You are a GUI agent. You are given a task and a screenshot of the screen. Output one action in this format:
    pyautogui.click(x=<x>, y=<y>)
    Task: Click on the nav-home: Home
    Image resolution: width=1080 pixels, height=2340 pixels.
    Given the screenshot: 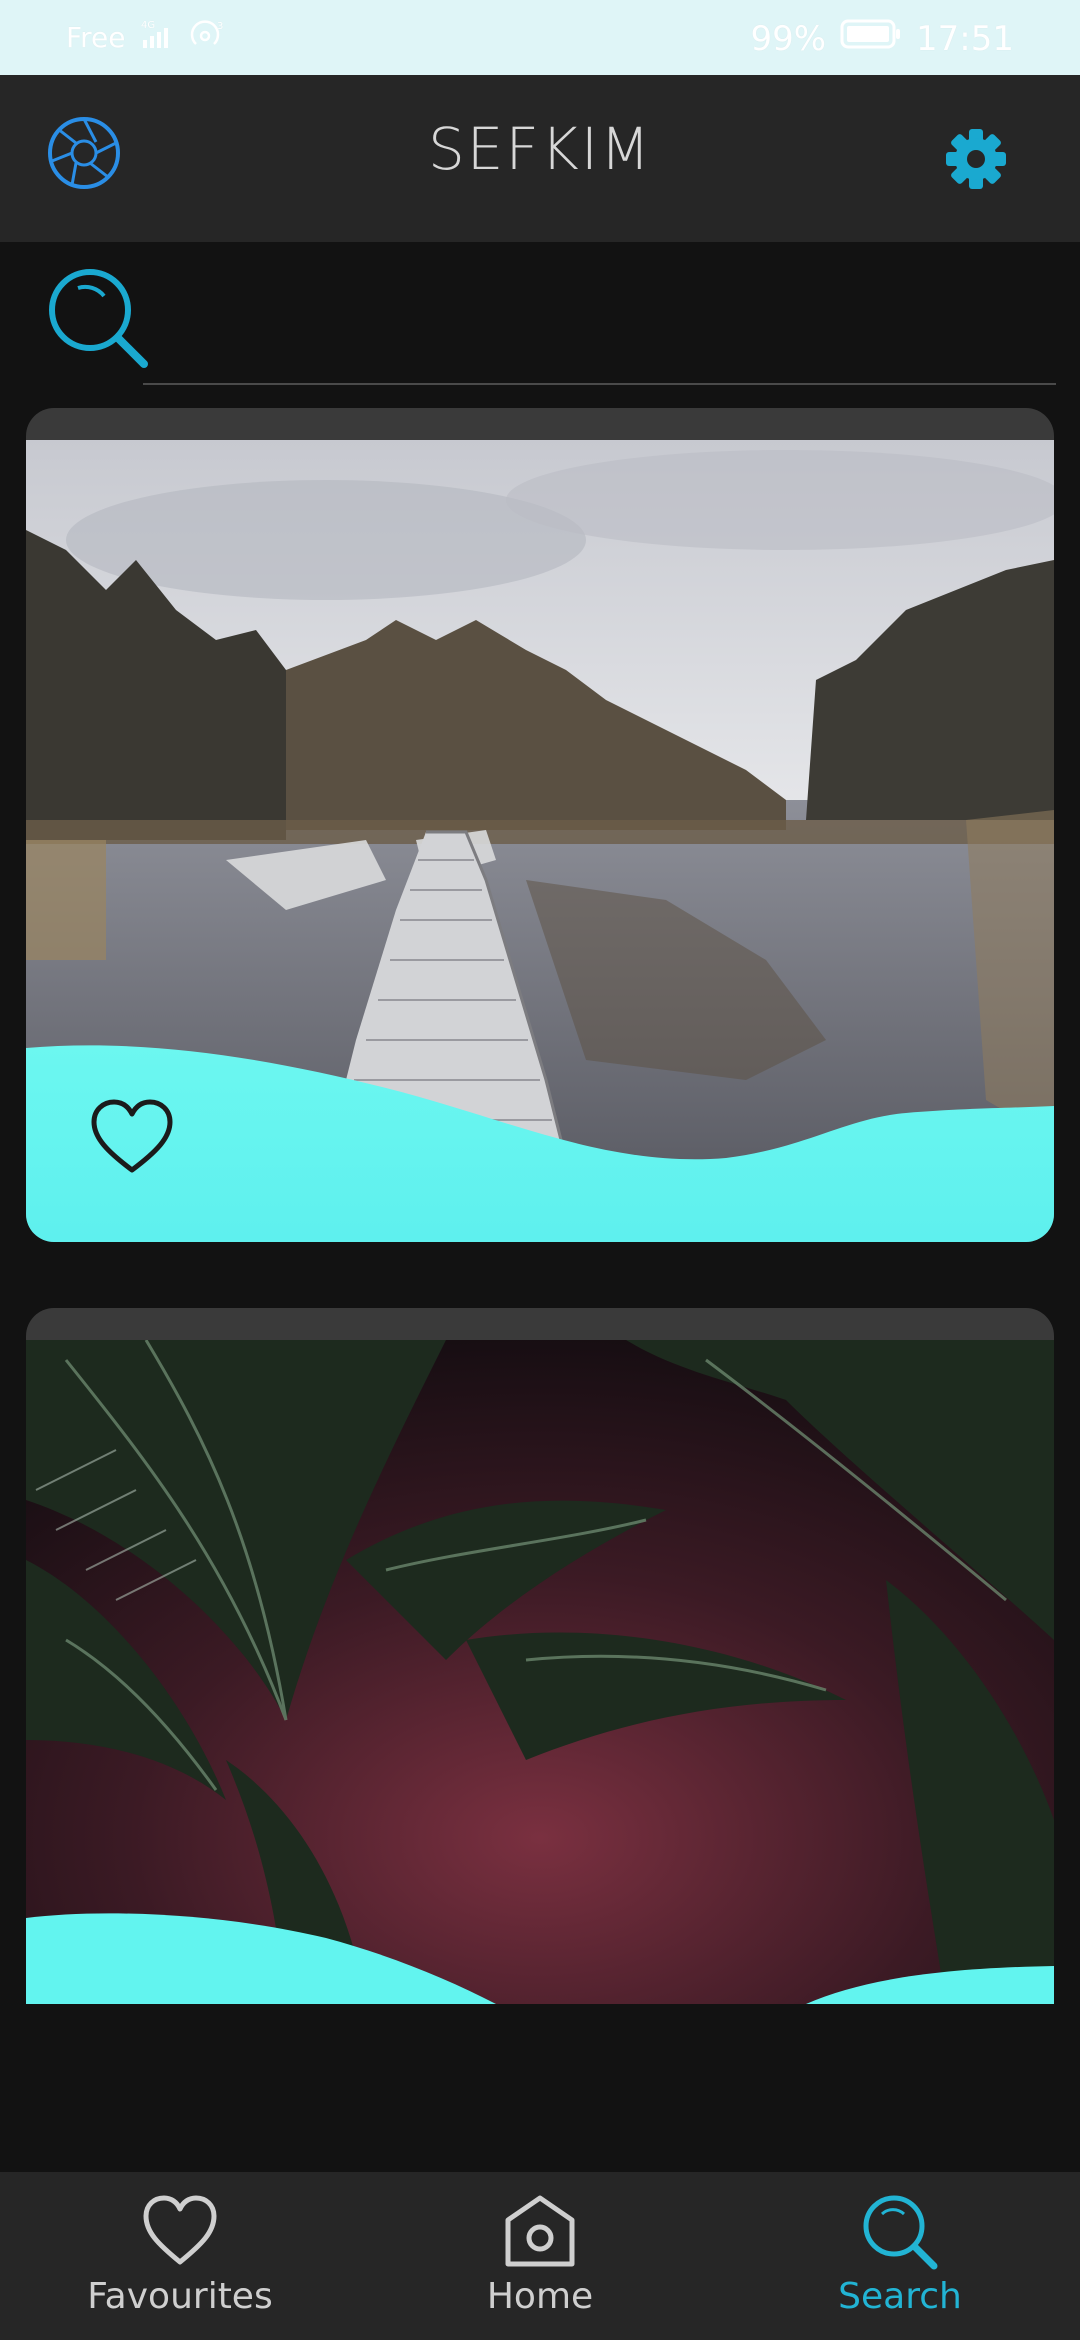 What is the action you would take?
    pyautogui.click(x=540, y=2256)
    